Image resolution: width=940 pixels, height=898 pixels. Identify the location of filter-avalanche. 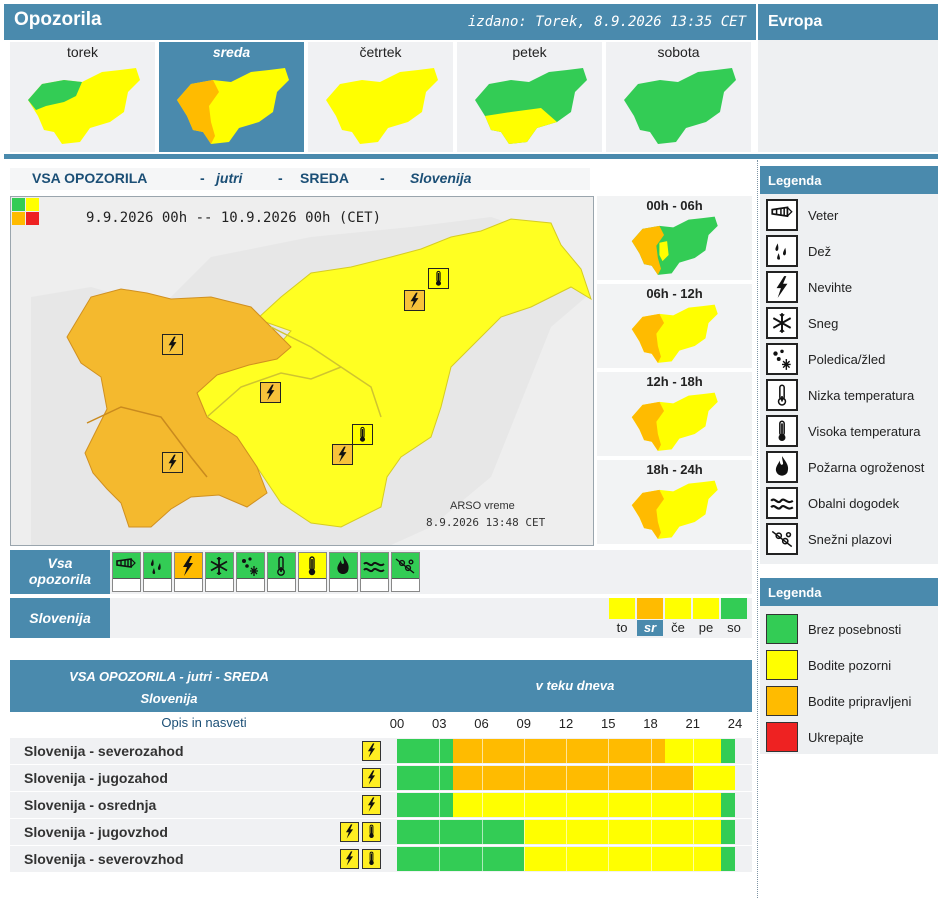
(405, 572).